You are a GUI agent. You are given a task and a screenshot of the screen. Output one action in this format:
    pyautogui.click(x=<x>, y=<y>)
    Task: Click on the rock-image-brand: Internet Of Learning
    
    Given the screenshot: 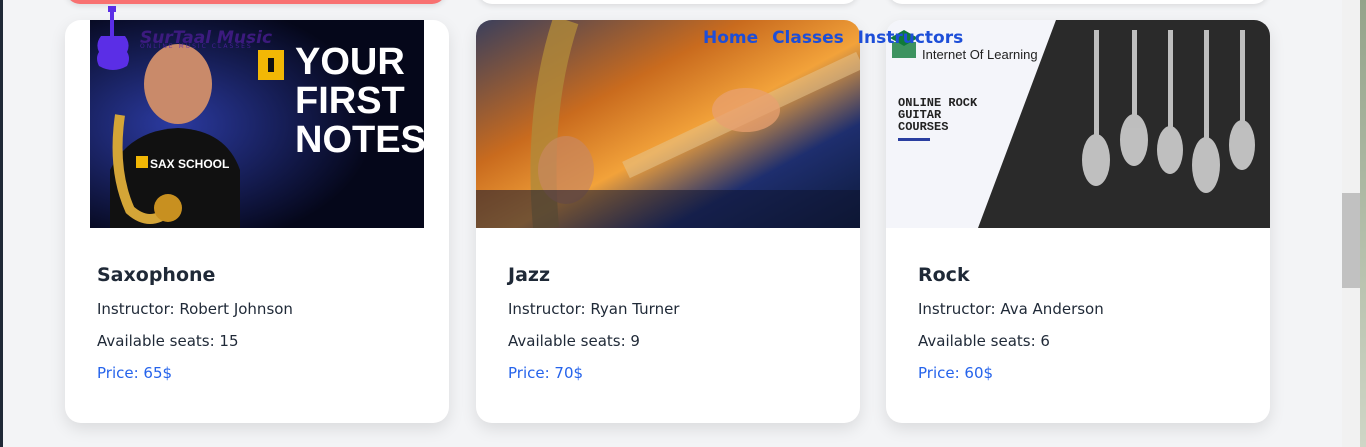 What is the action you would take?
    pyautogui.click(x=980, y=54)
    